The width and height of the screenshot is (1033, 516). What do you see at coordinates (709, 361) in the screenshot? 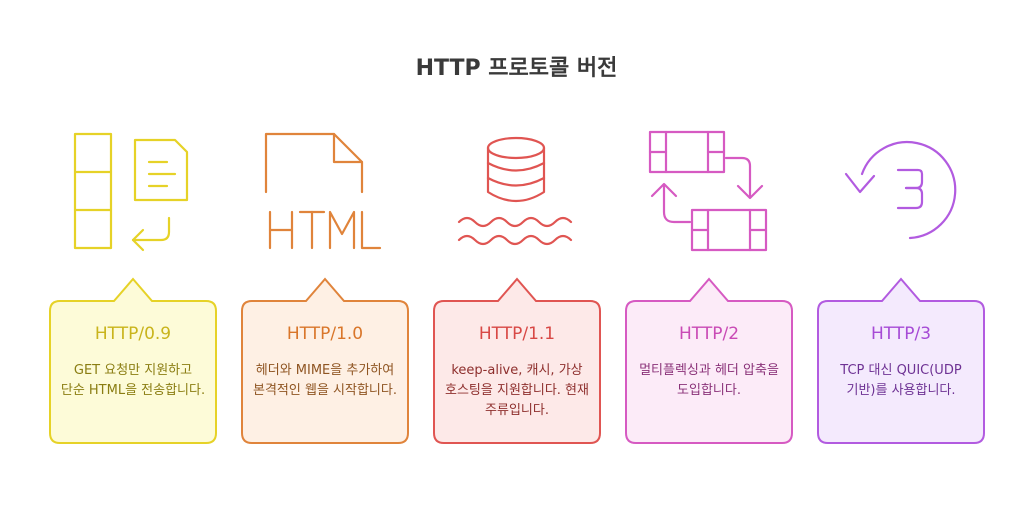
I see `version-card-http-2: HTTP/2 멀티플렉싱과 헤더 압축을 도입합니다.` at bounding box center [709, 361].